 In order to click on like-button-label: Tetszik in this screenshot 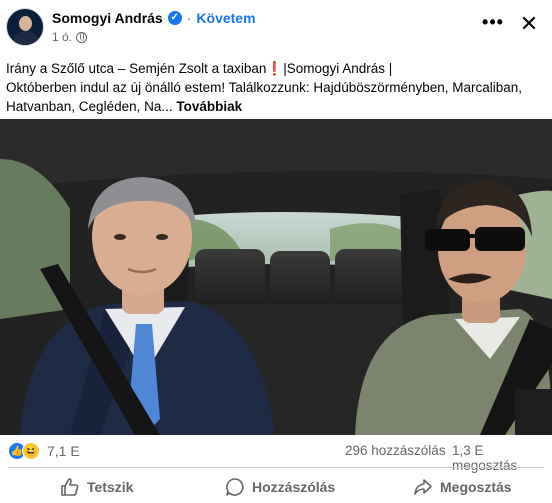, I will do `click(110, 487)`.